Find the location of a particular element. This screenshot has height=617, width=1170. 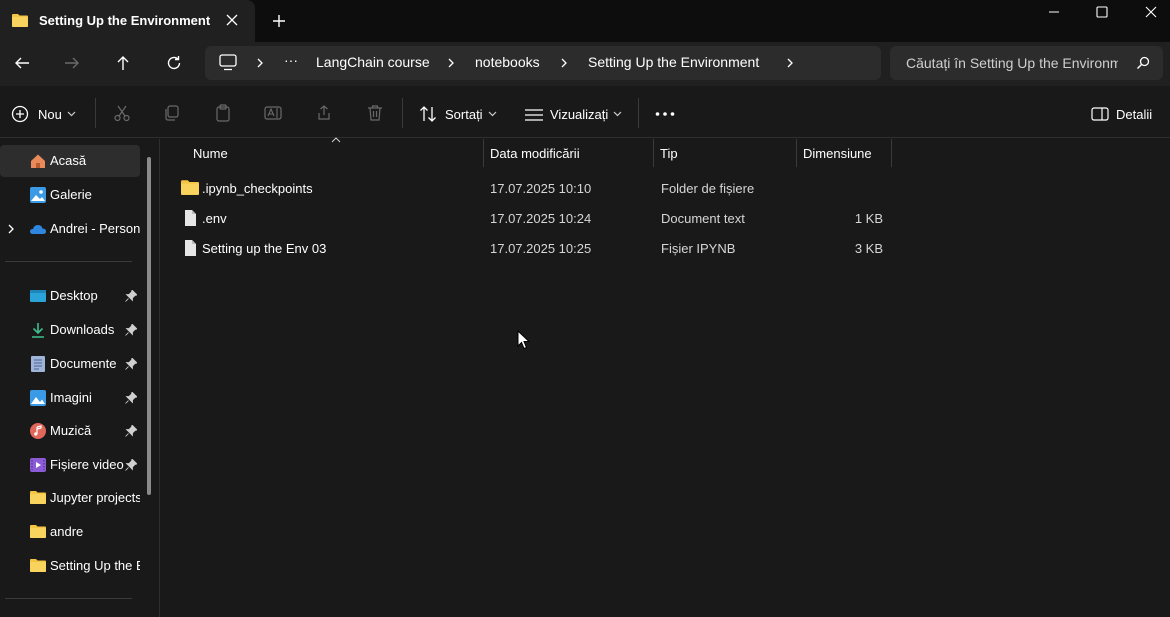

document-icon is located at coordinates (38, 364).